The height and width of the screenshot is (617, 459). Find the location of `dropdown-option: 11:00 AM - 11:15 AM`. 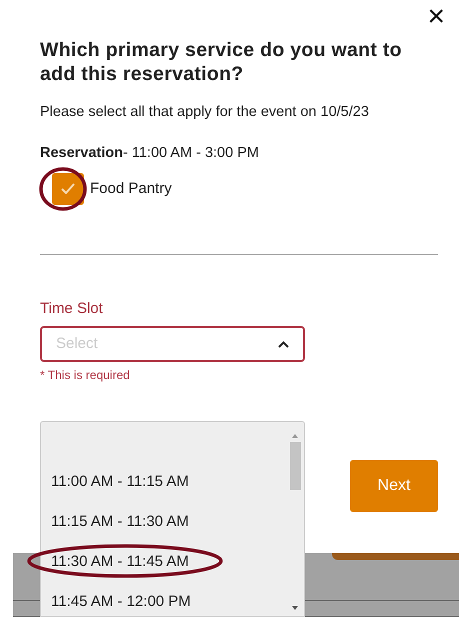

dropdown-option: 11:00 AM - 11:15 AM is located at coordinates (161, 482).